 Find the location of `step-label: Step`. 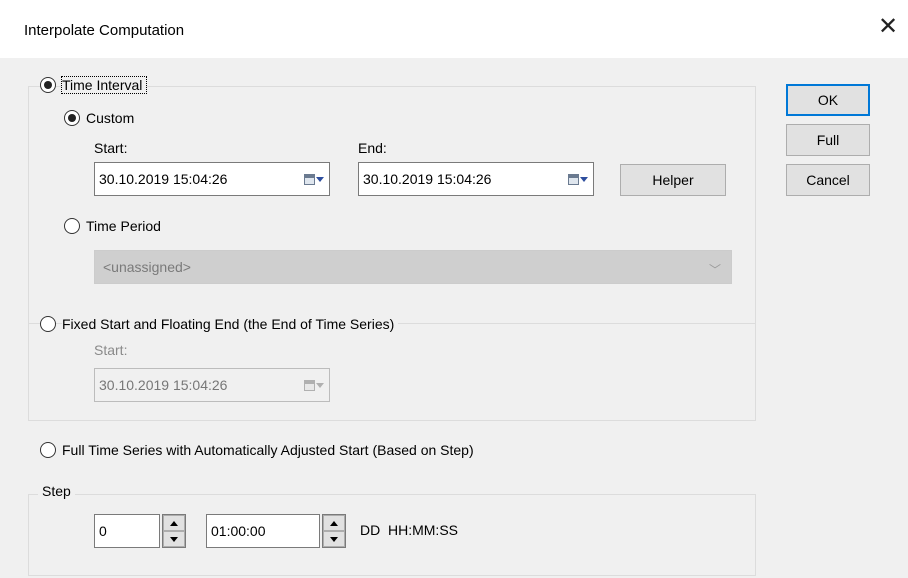

step-label: Step is located at coordinates (56, 491).